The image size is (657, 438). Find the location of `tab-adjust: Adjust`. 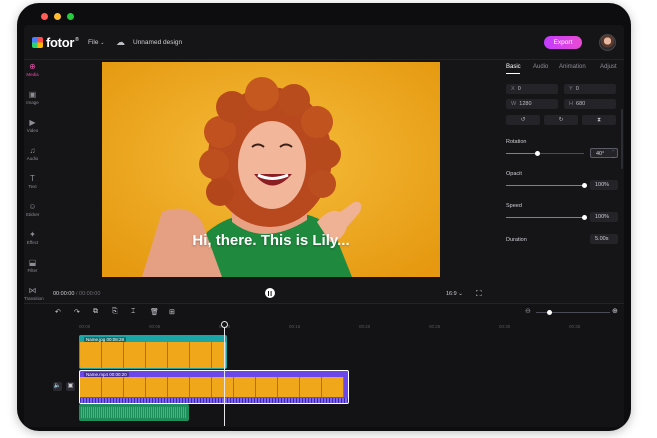

tab-adjust: Adjust is located at coordinates (608, 67).